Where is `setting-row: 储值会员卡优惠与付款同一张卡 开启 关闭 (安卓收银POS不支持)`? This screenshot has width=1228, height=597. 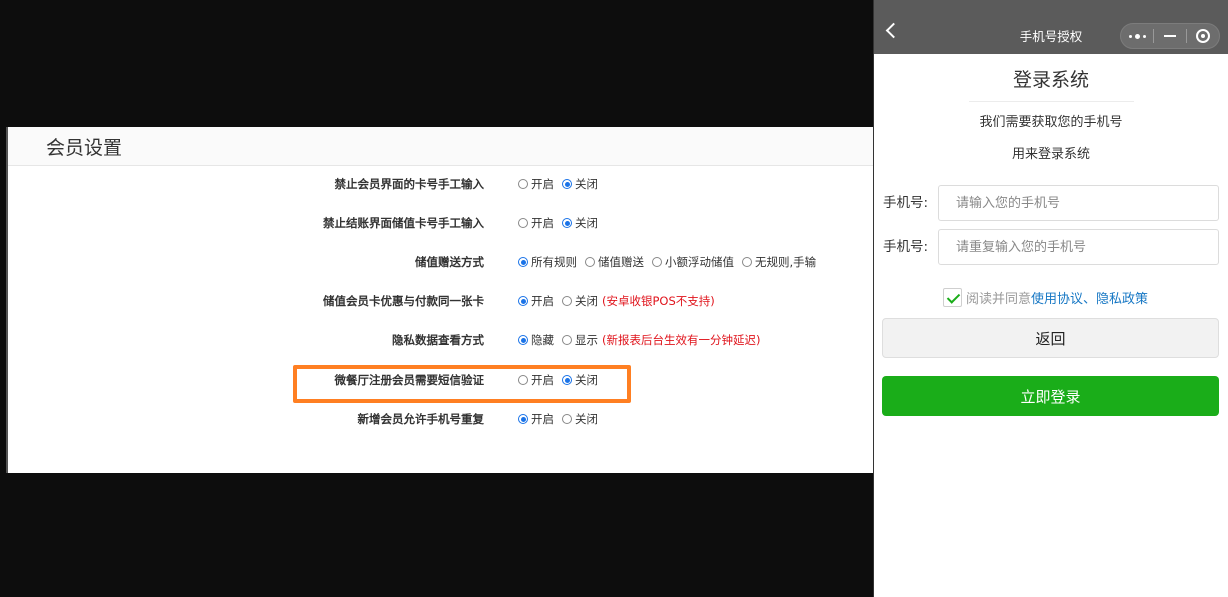
setting-row: 储值会员卡优惠与付款同一张卡 开启 关闭 (安卓收银POS不支持) is located at coordinates (440, 301).